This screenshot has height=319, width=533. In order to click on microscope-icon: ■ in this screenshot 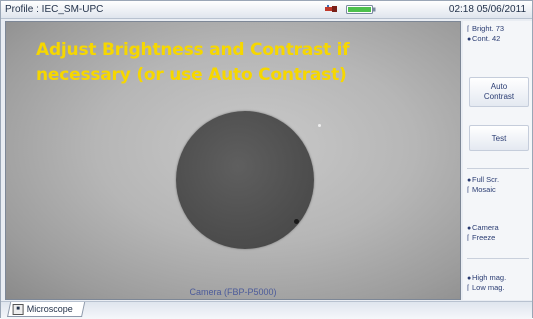, I will do `click(18, 309)`.